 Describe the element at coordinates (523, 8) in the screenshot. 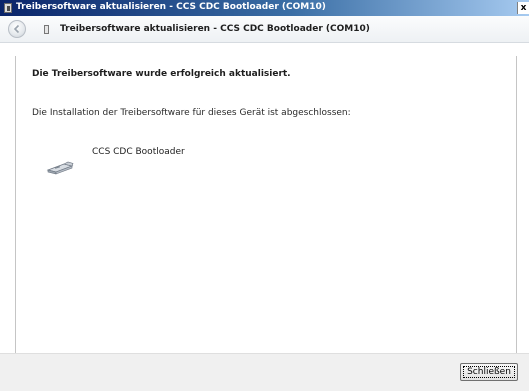

I see `window-close-button: x` at that location.